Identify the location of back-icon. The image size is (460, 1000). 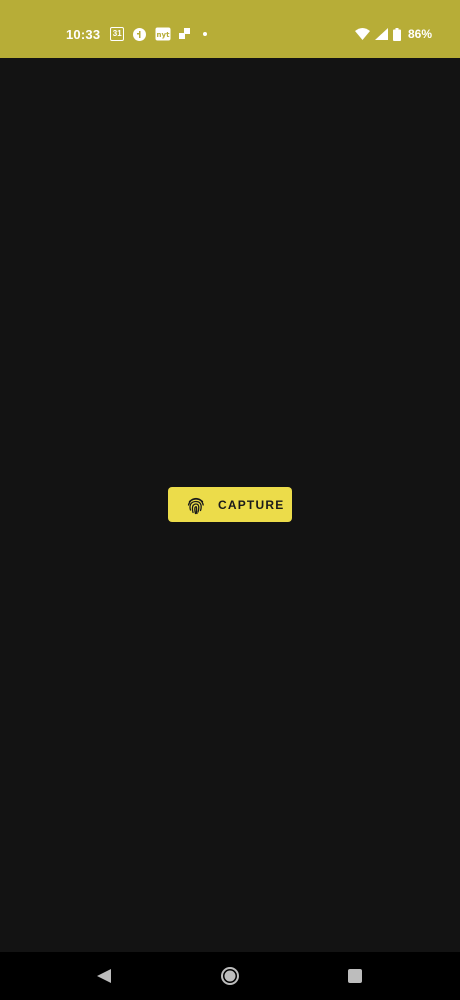
(104, 976).